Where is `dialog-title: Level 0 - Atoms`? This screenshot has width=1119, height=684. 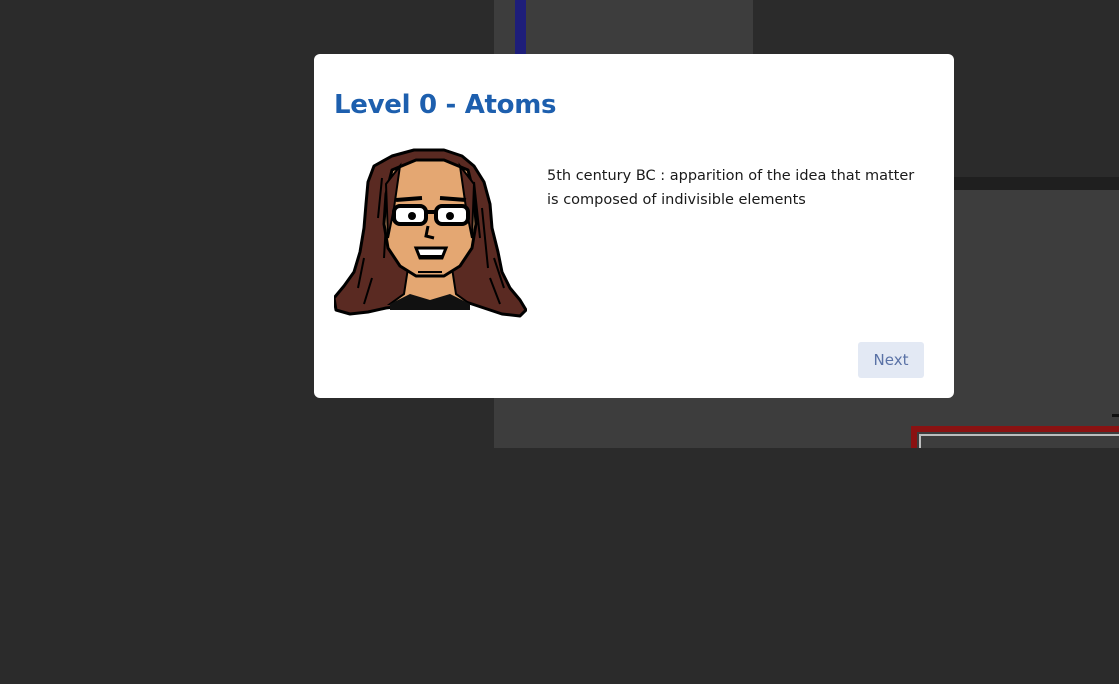
dialog-title: Level 0 - Atoms is located at coordinates (445, 105).